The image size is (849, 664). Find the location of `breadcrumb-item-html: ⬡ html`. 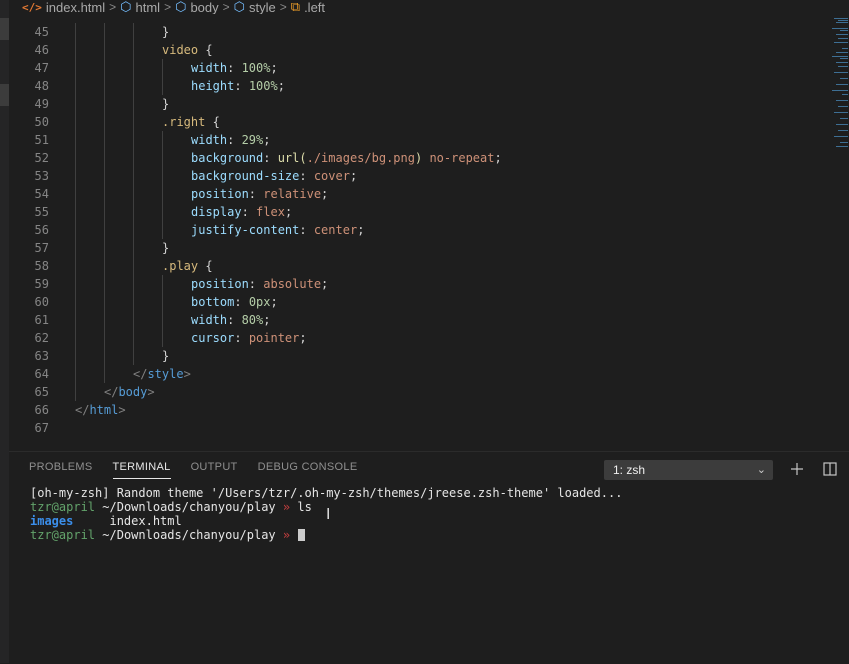

breadcrumb-item-html: ⬡ html is located at coordinates (140, 7).